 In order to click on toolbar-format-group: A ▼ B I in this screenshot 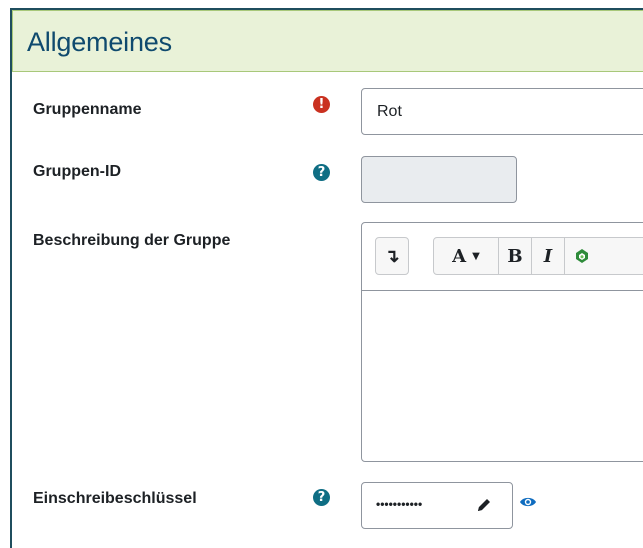, I will do `click(538, 256)`.